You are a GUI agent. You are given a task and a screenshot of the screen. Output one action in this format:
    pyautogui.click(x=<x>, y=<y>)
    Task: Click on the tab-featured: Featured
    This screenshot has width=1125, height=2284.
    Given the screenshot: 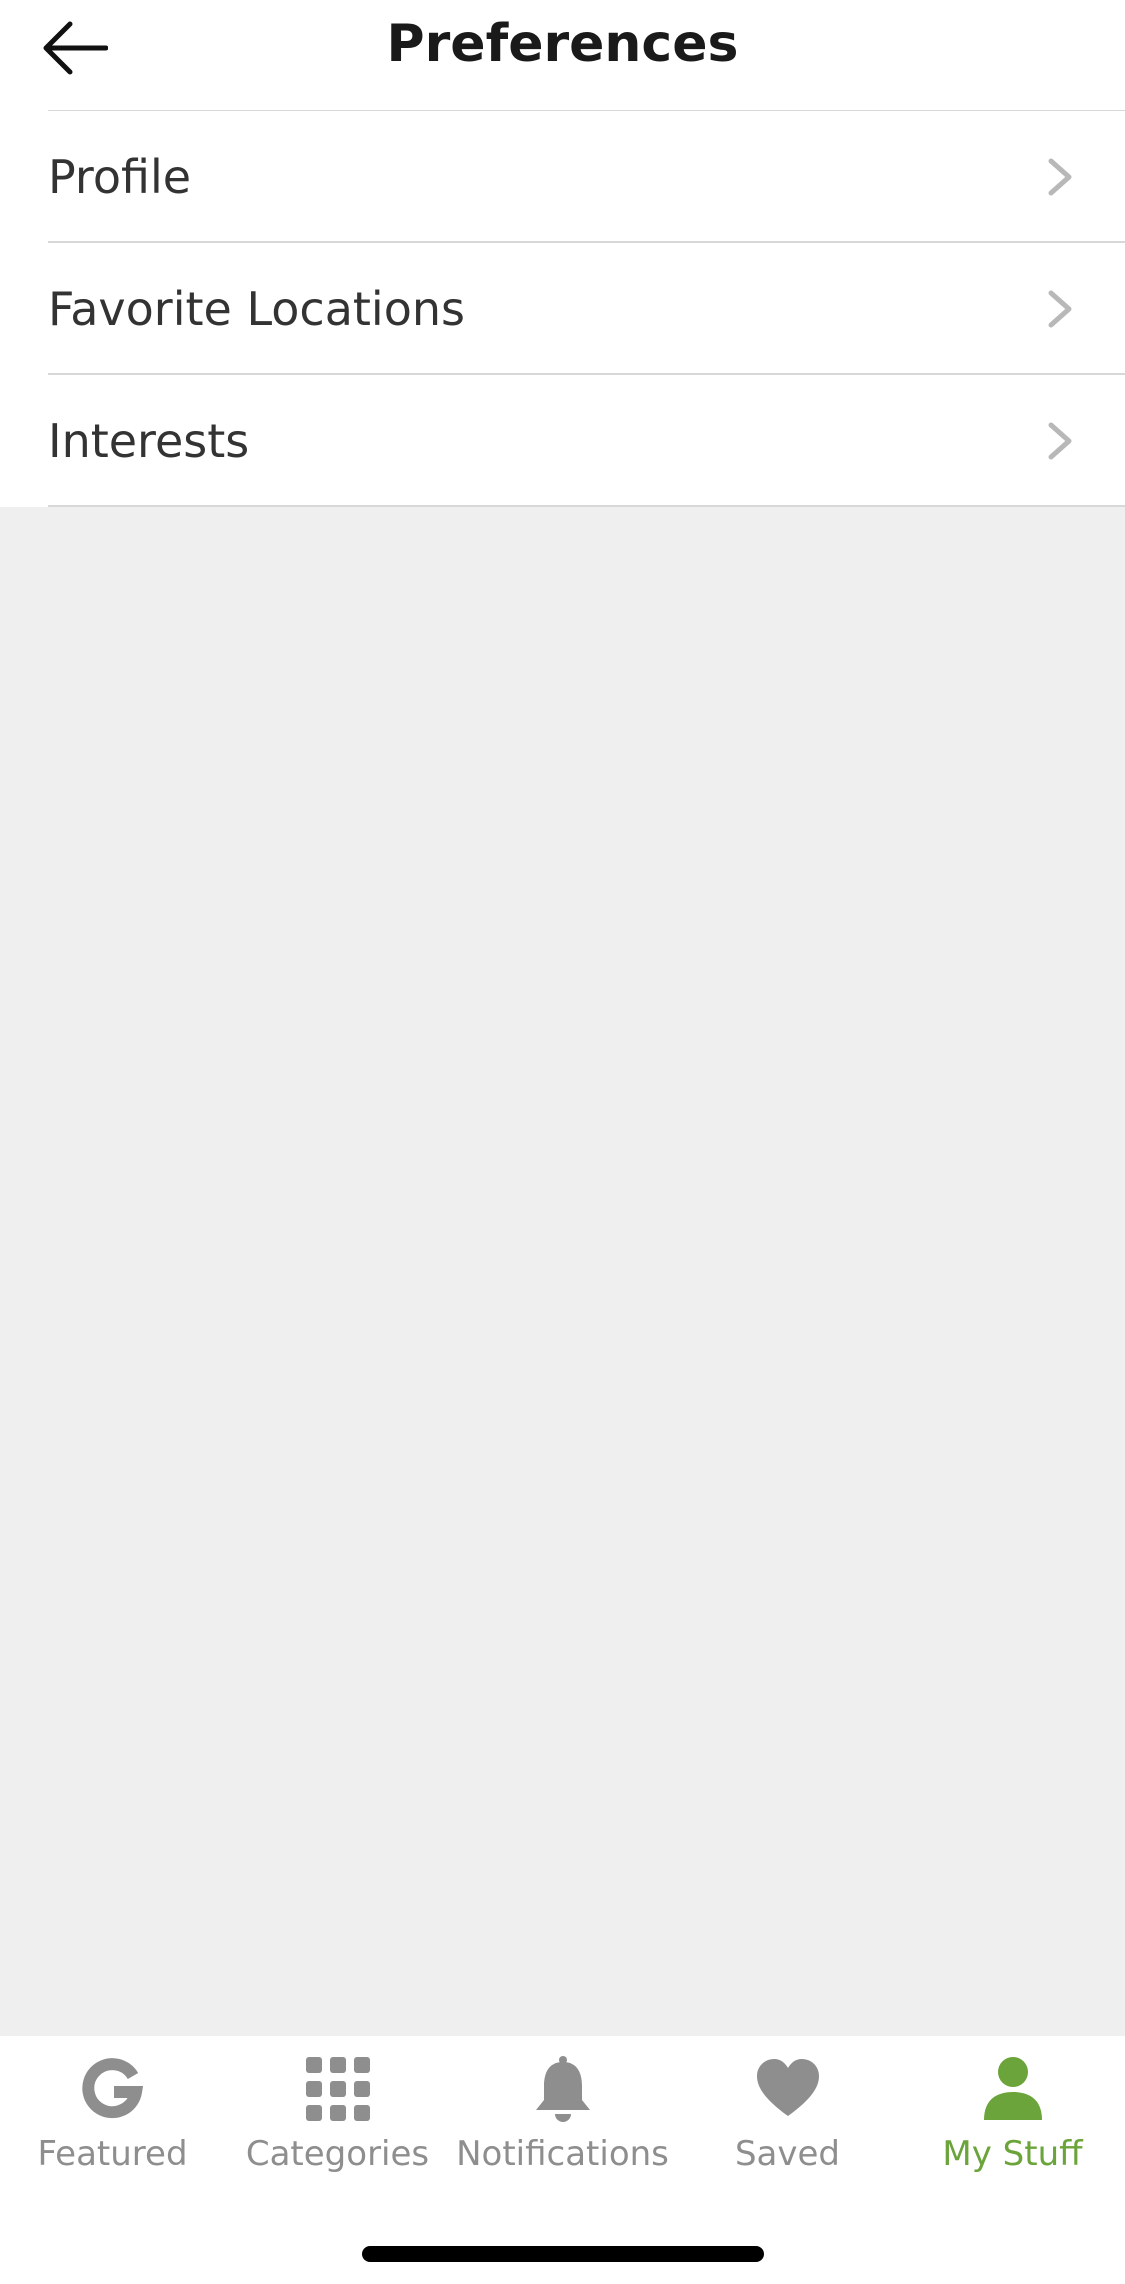 What is the action you would take?
    pyautogui.click(x=112, y=2121)
    